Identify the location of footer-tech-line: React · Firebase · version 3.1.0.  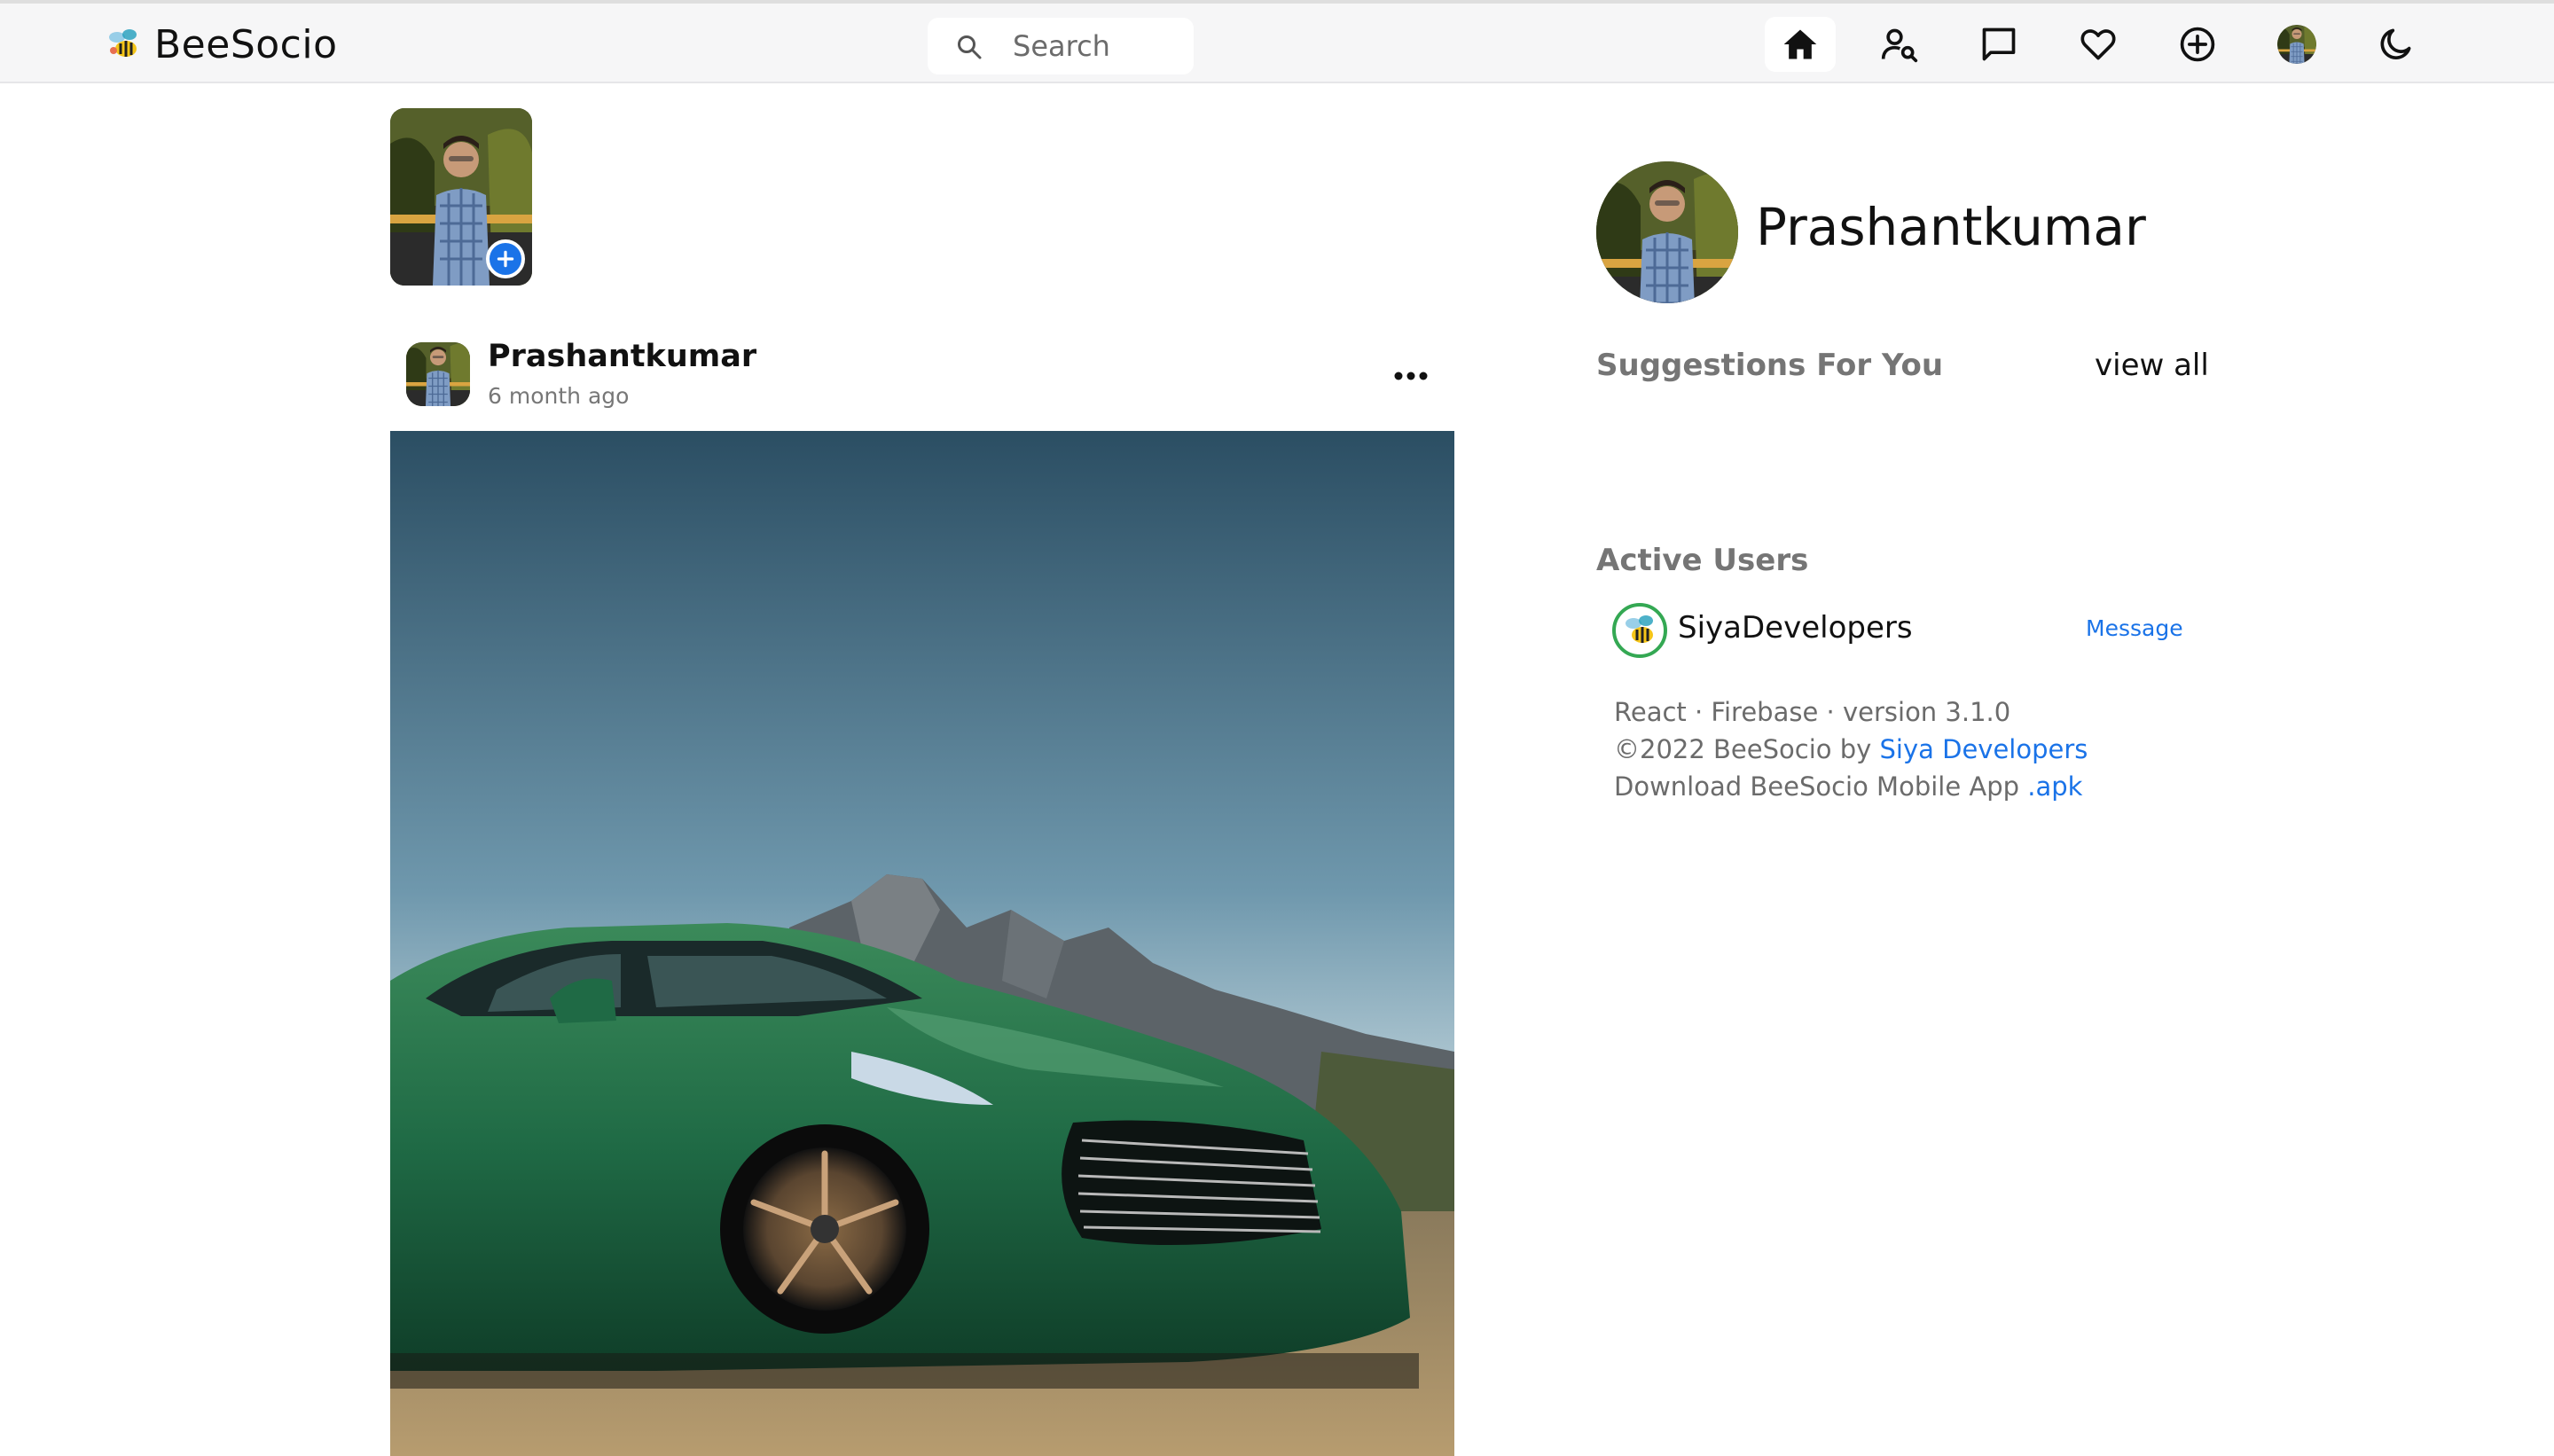
(1812, 712).